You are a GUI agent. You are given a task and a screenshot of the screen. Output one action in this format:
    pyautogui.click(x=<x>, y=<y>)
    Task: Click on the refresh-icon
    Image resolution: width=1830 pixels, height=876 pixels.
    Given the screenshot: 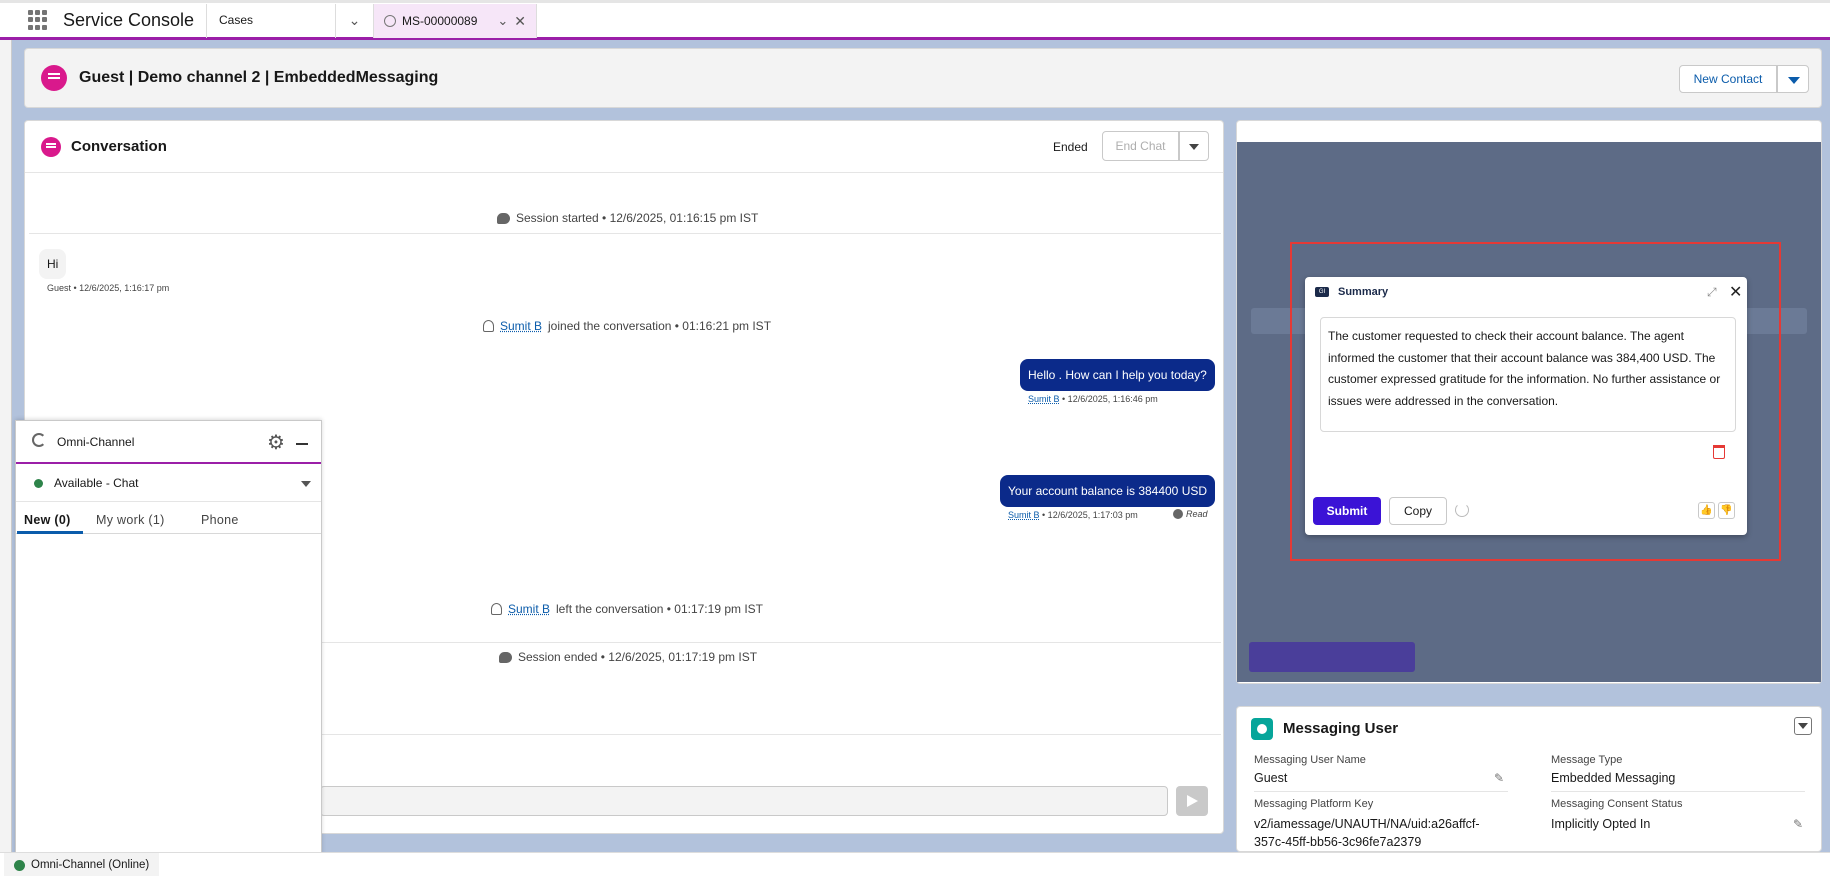 What is the action you would take?
    pyautogui.click(x=1462, y=510)
    